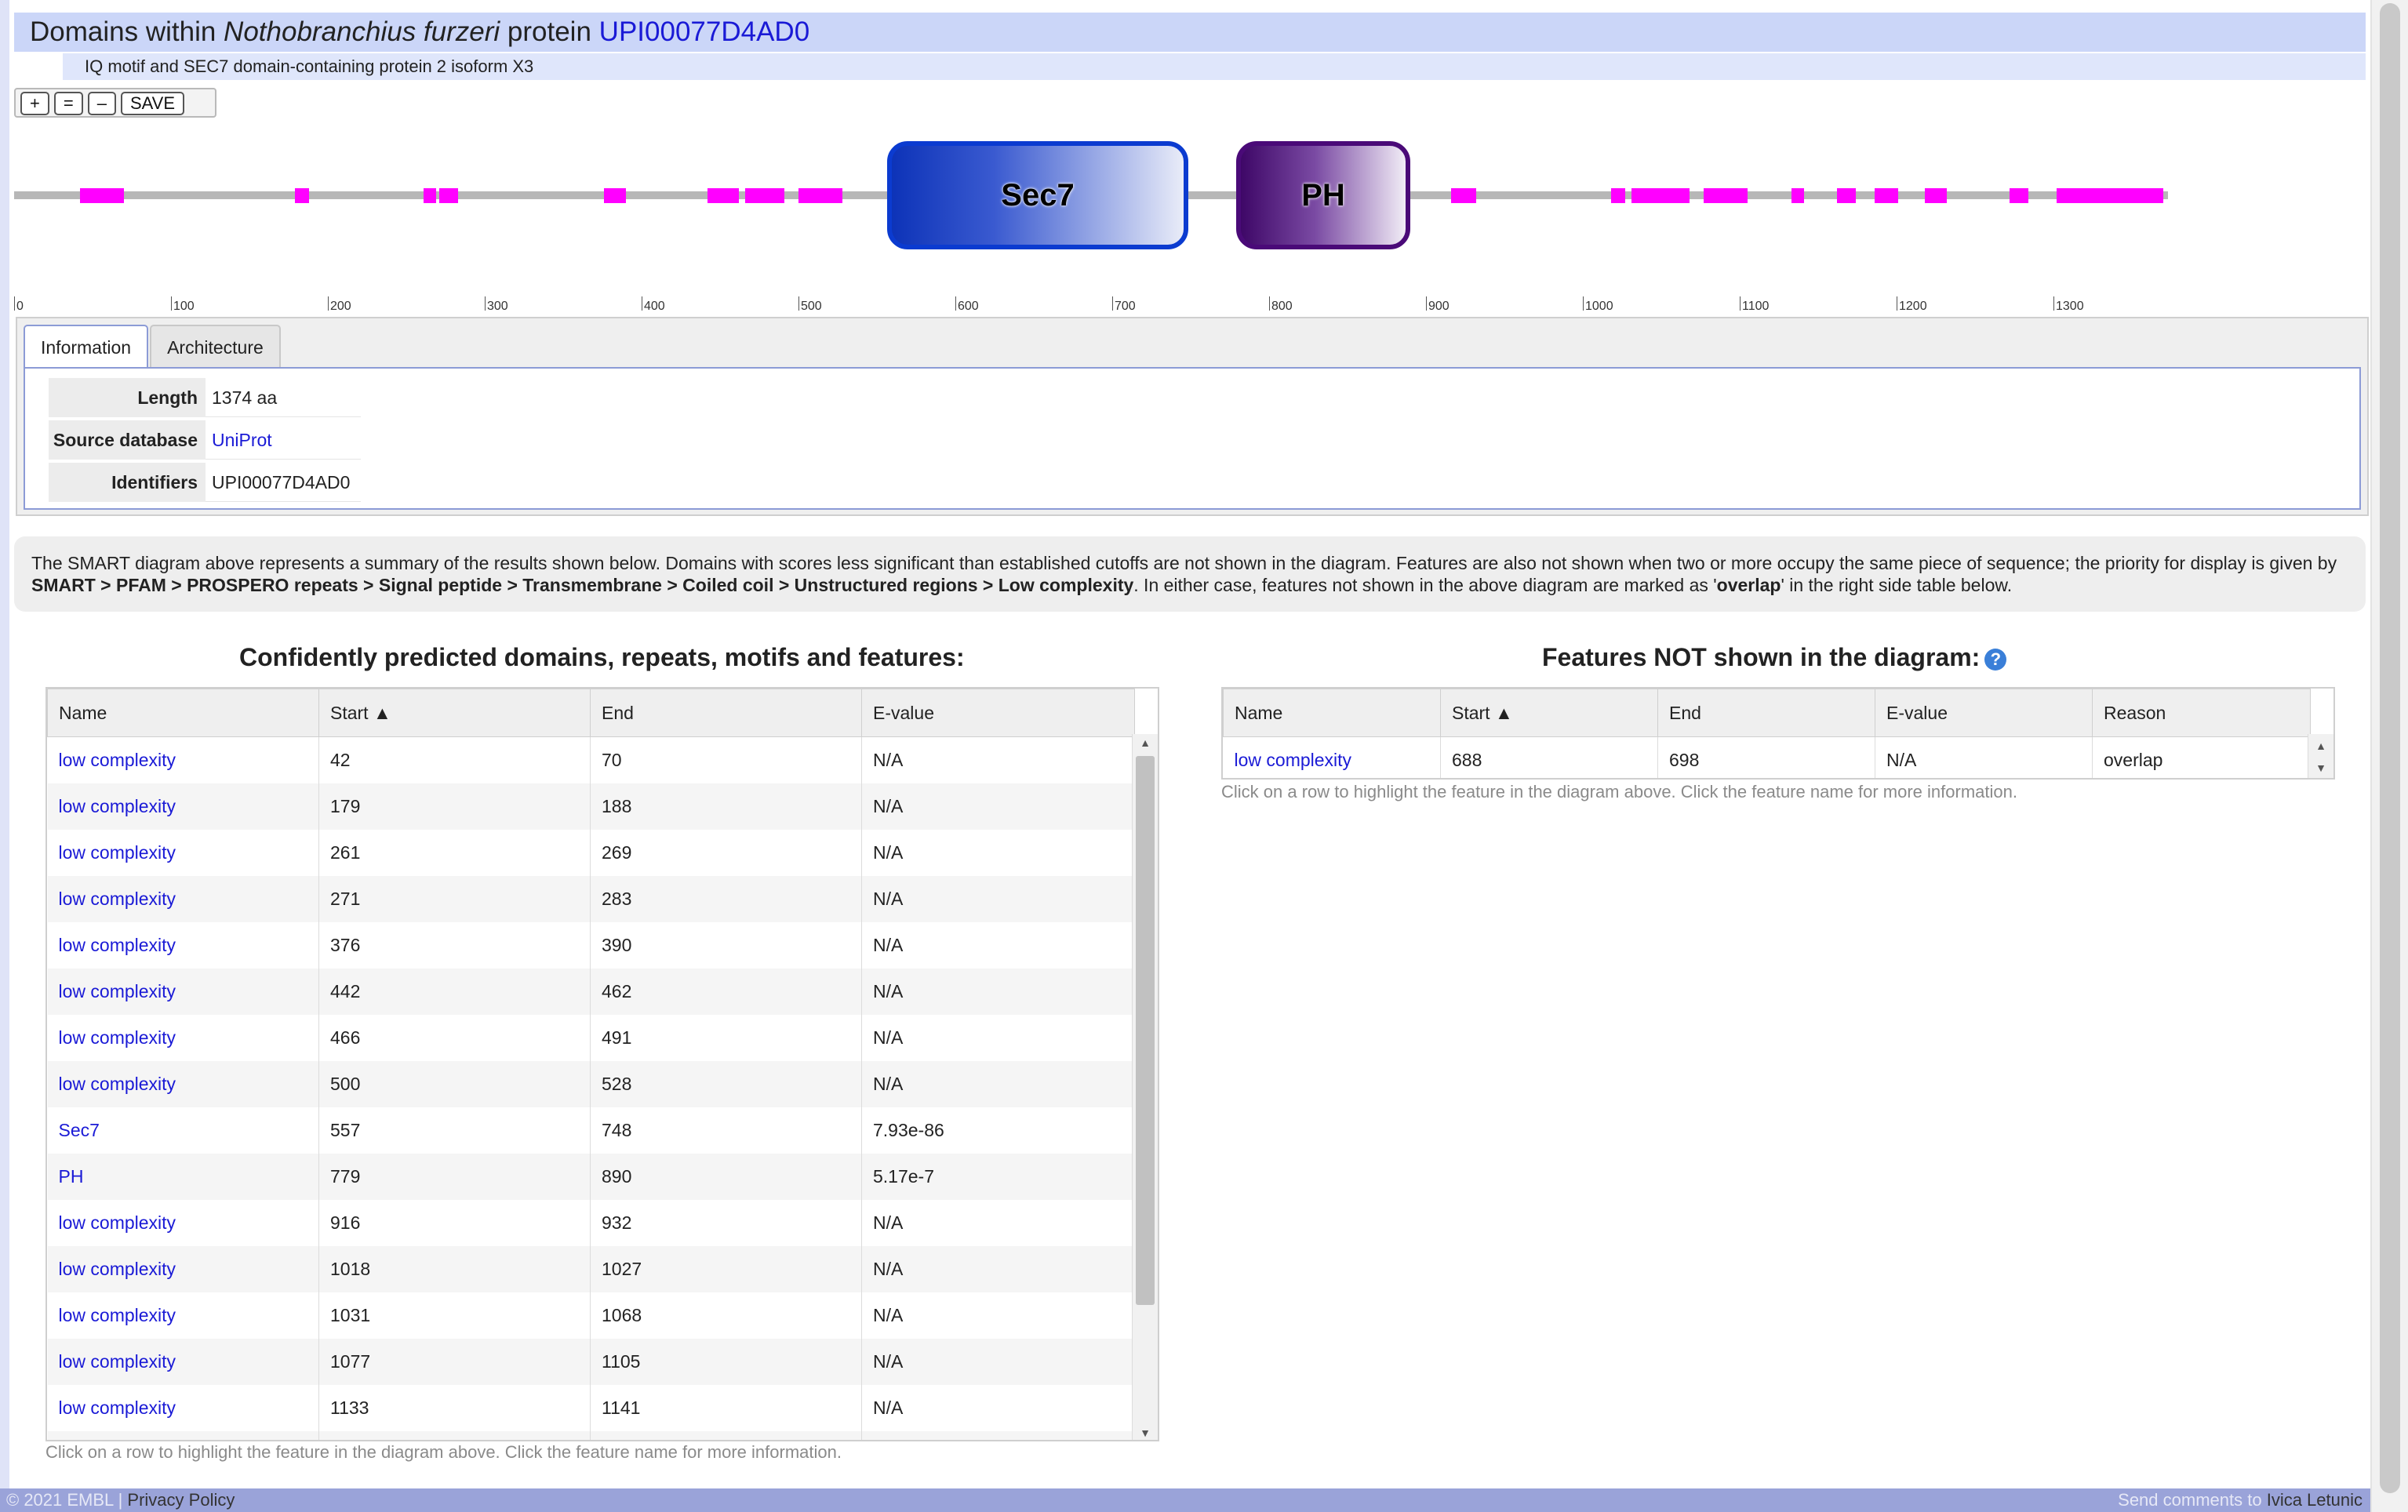  Describe the element at coordinates (591, 1269) in the screenshot. I see `table-row: low complexity 1018 1027 N/A` at that location.